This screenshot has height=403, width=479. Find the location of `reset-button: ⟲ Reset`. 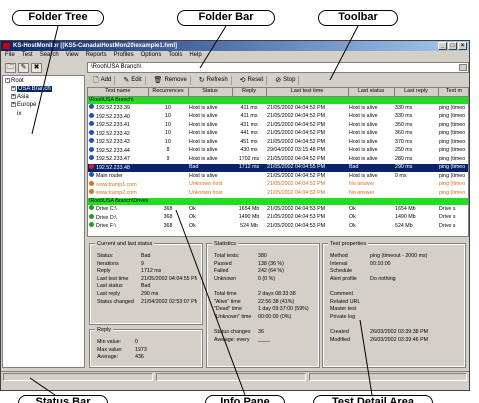

reset-button: ⟲ Reset is located at coordinates (252, 80).